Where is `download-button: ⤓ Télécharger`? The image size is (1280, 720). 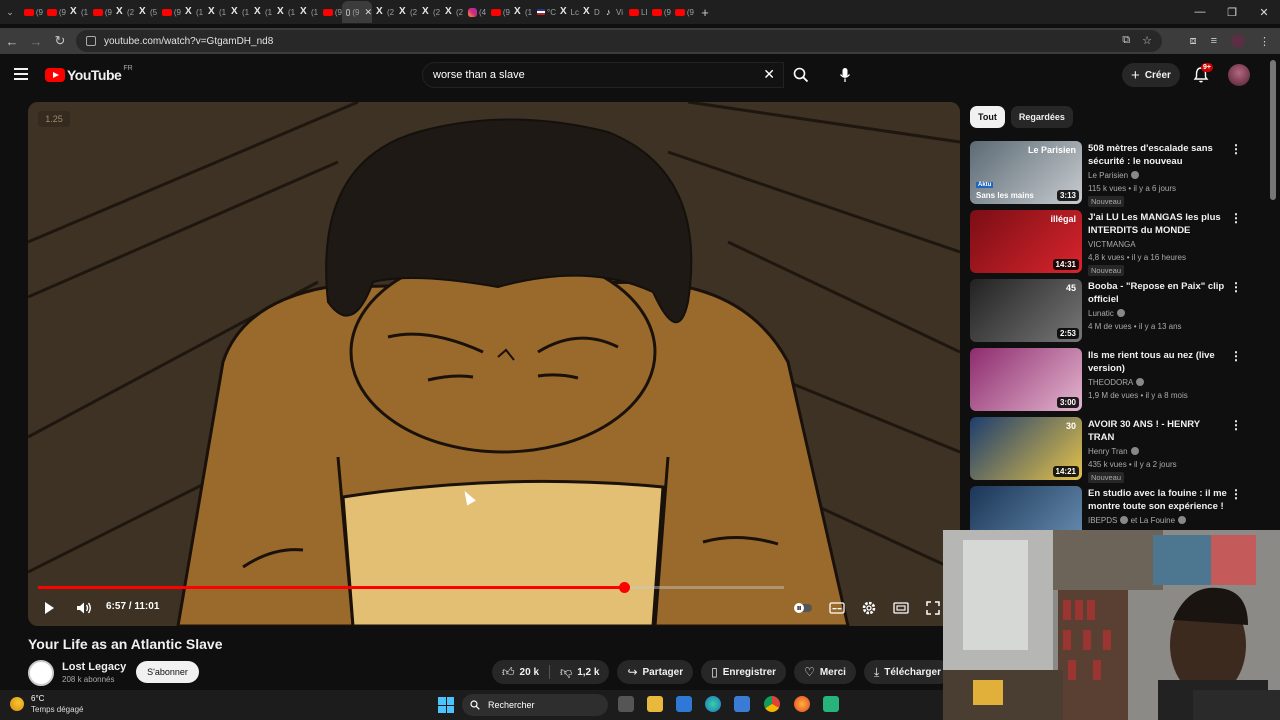 download-button: ⤓ Télécharger is located at coordinates (907, 672).